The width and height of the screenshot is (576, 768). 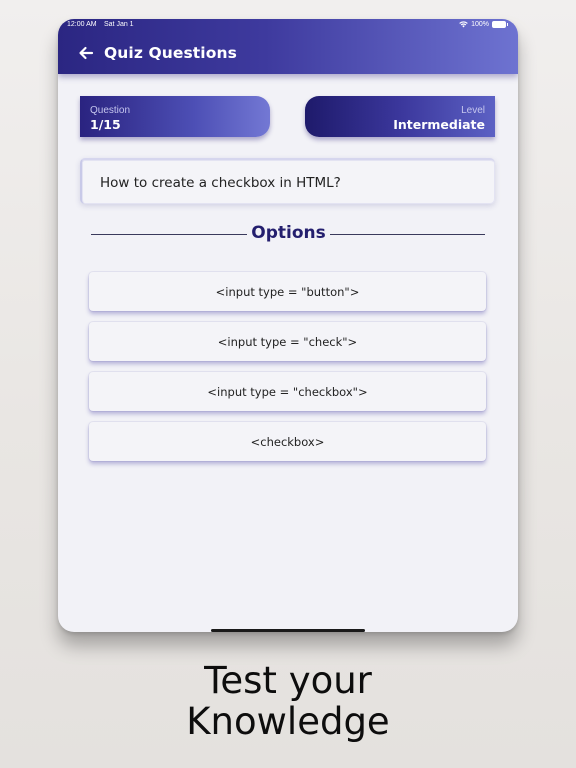 I want to click on option-button-4: <checkbox>, so click(x=287, y=441).